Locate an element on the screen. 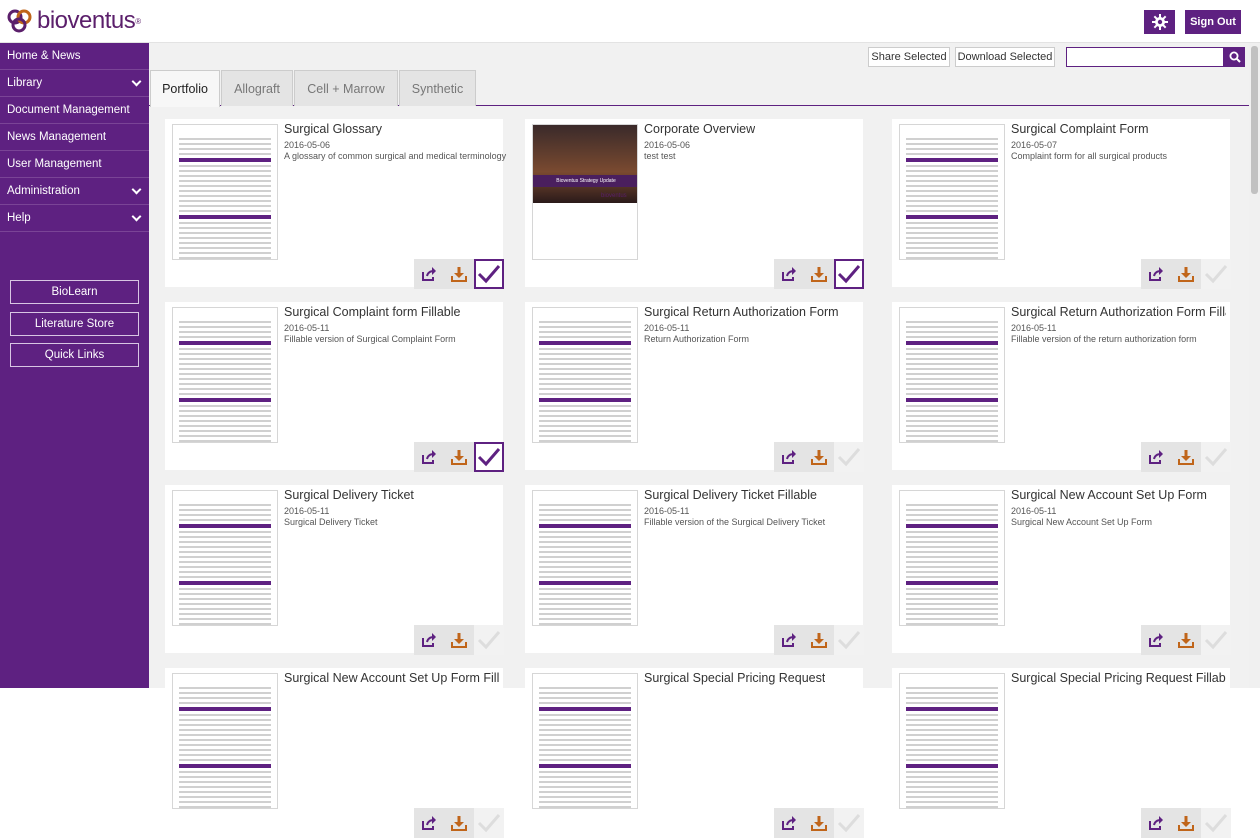  document-title: Surgical New Account Set Up Form is located at coordinates (1109, 495).